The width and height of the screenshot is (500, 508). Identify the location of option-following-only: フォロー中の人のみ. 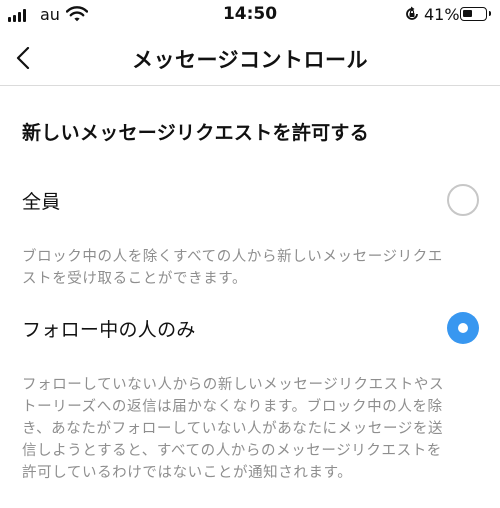
(250, 328).